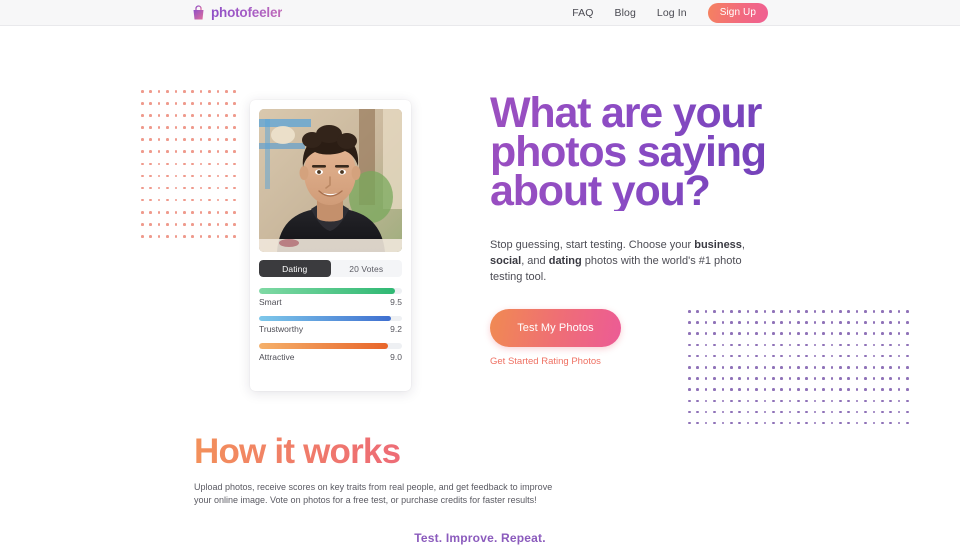  What do you see at coordinates (555, 328) in the screenshot?
I see `test-my-photos-button: Test My Photos` at bounding box center [555, 328].